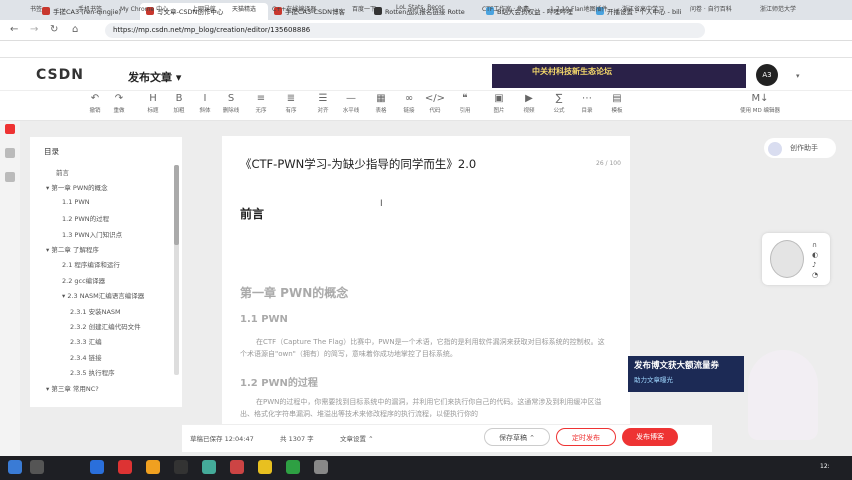 Image resolution: width=852 pixels, height=480 pixels. I want to click on toc-item: 2.3.1 安装NASM, so click(95, 311).